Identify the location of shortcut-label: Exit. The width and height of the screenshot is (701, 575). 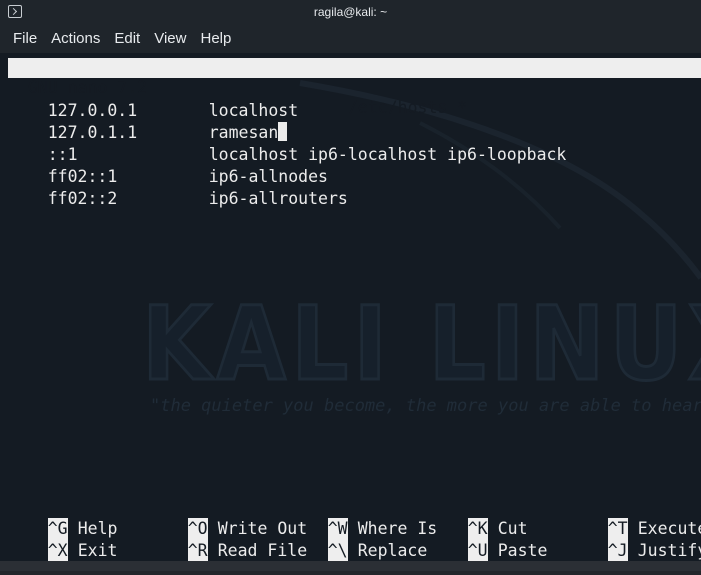
(97, 550).